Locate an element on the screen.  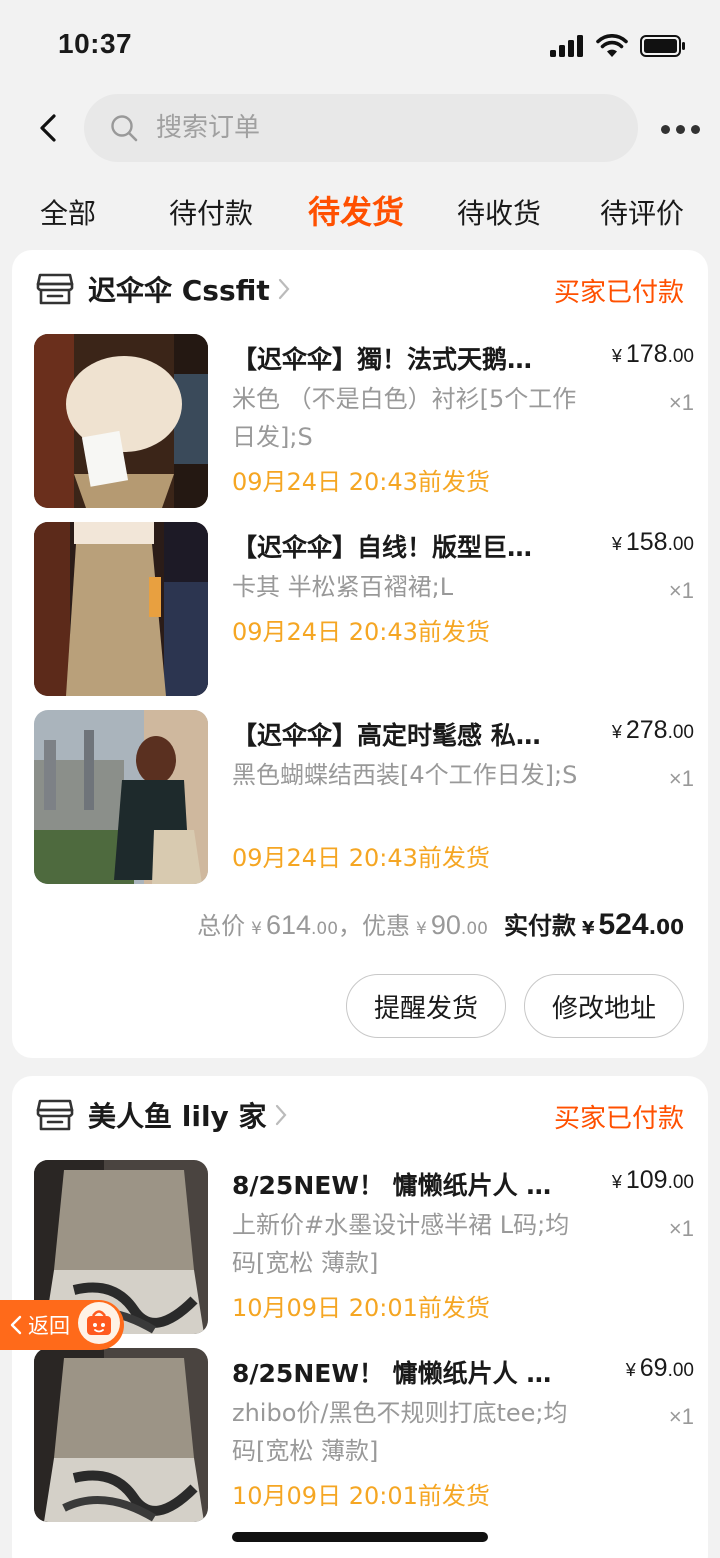
edit-address-button: 修改地址 is located at coordinates (604, 1006).